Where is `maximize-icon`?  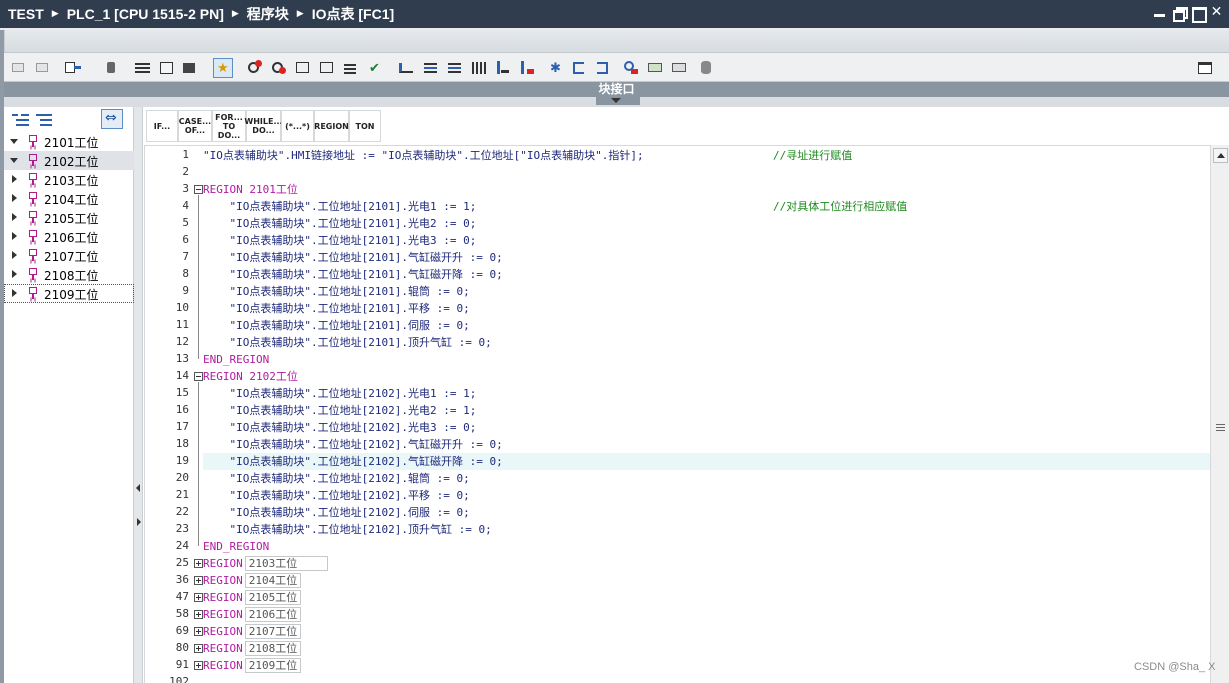
maximize-icon is located at coordinates (1199, 14).